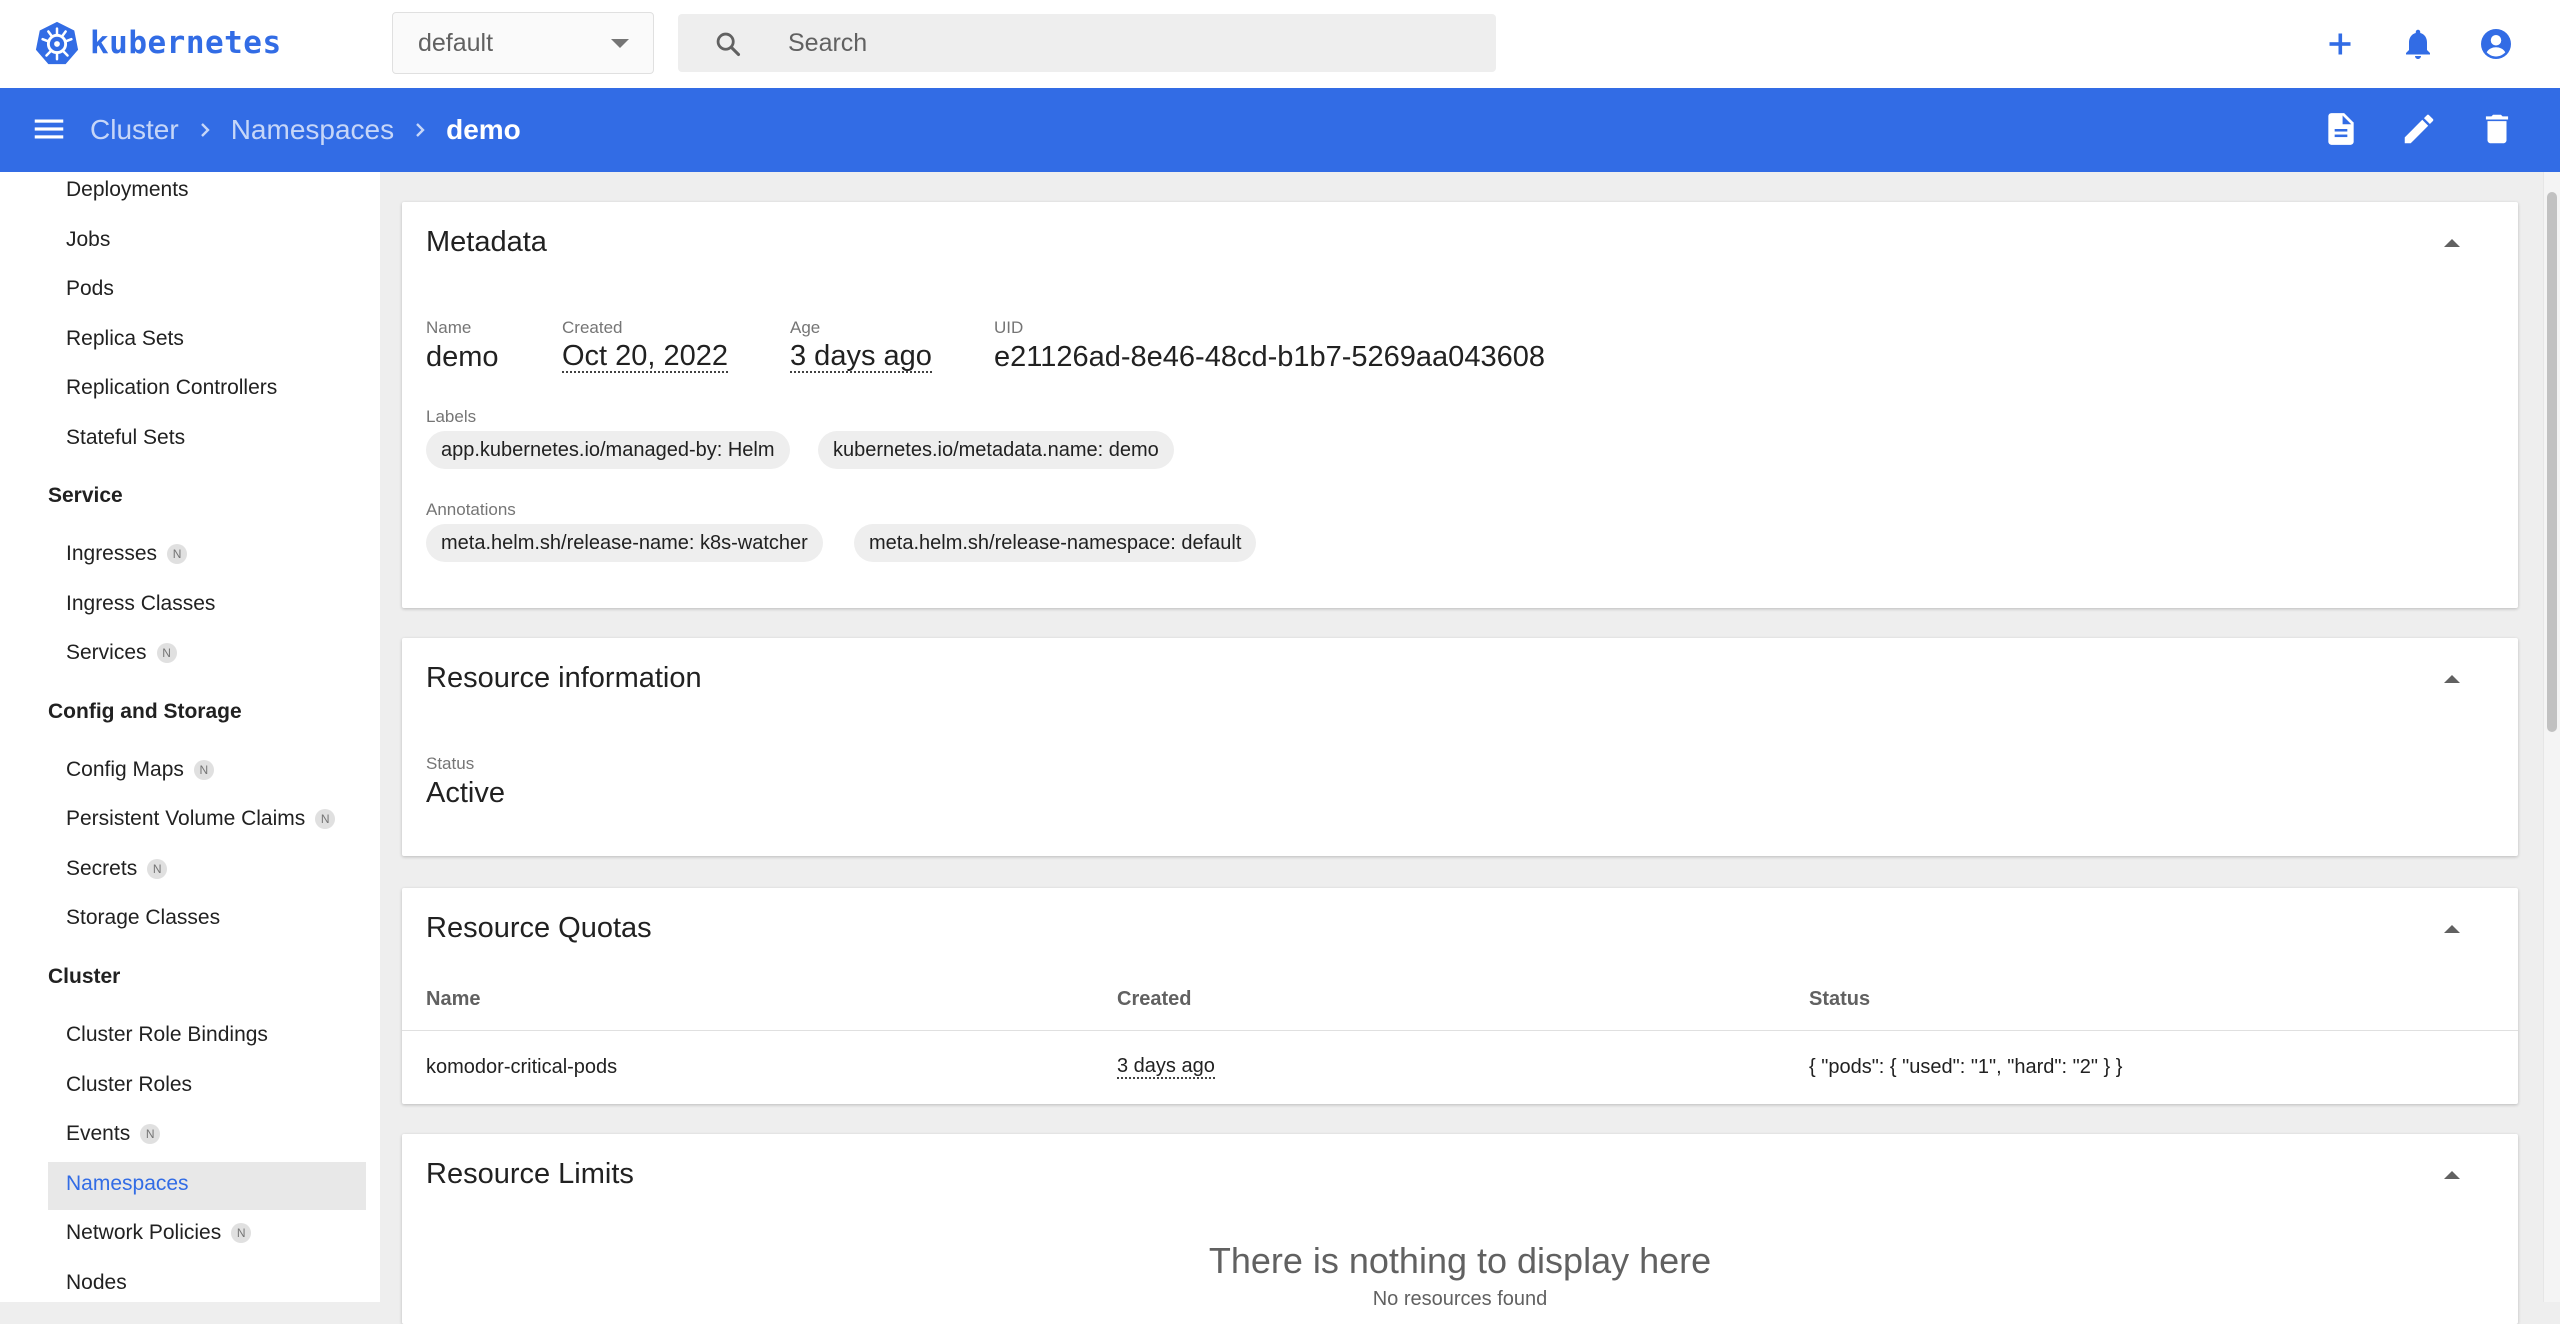  What do you see at coordinates (129, 1085) in the screenshot?
I see `sidebar-item-cluster-roles: Cluster Roles` at bounding box center [129, 1085].